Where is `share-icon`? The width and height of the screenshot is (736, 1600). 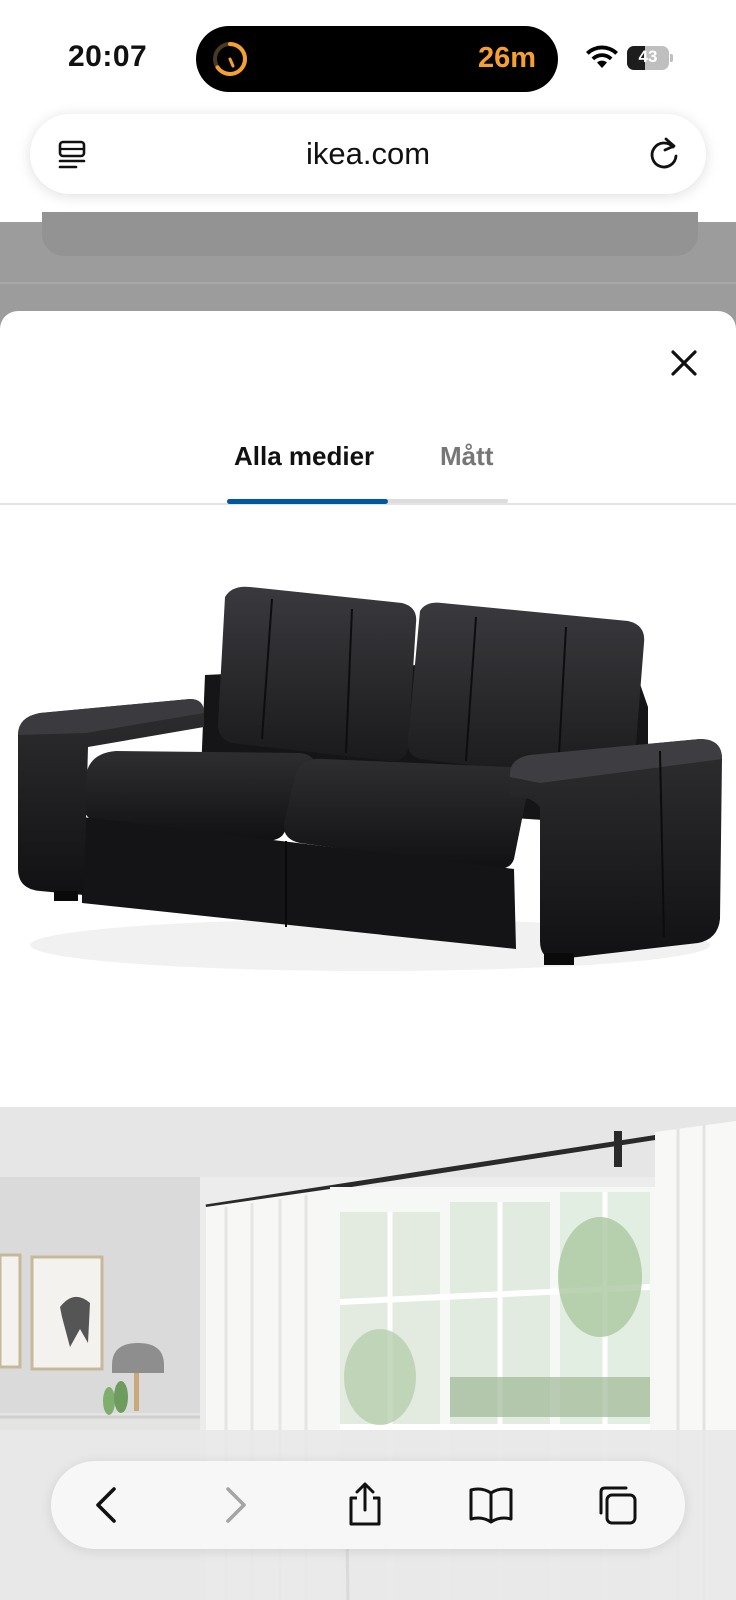
share-icon is located at coordinates (365, 1504).